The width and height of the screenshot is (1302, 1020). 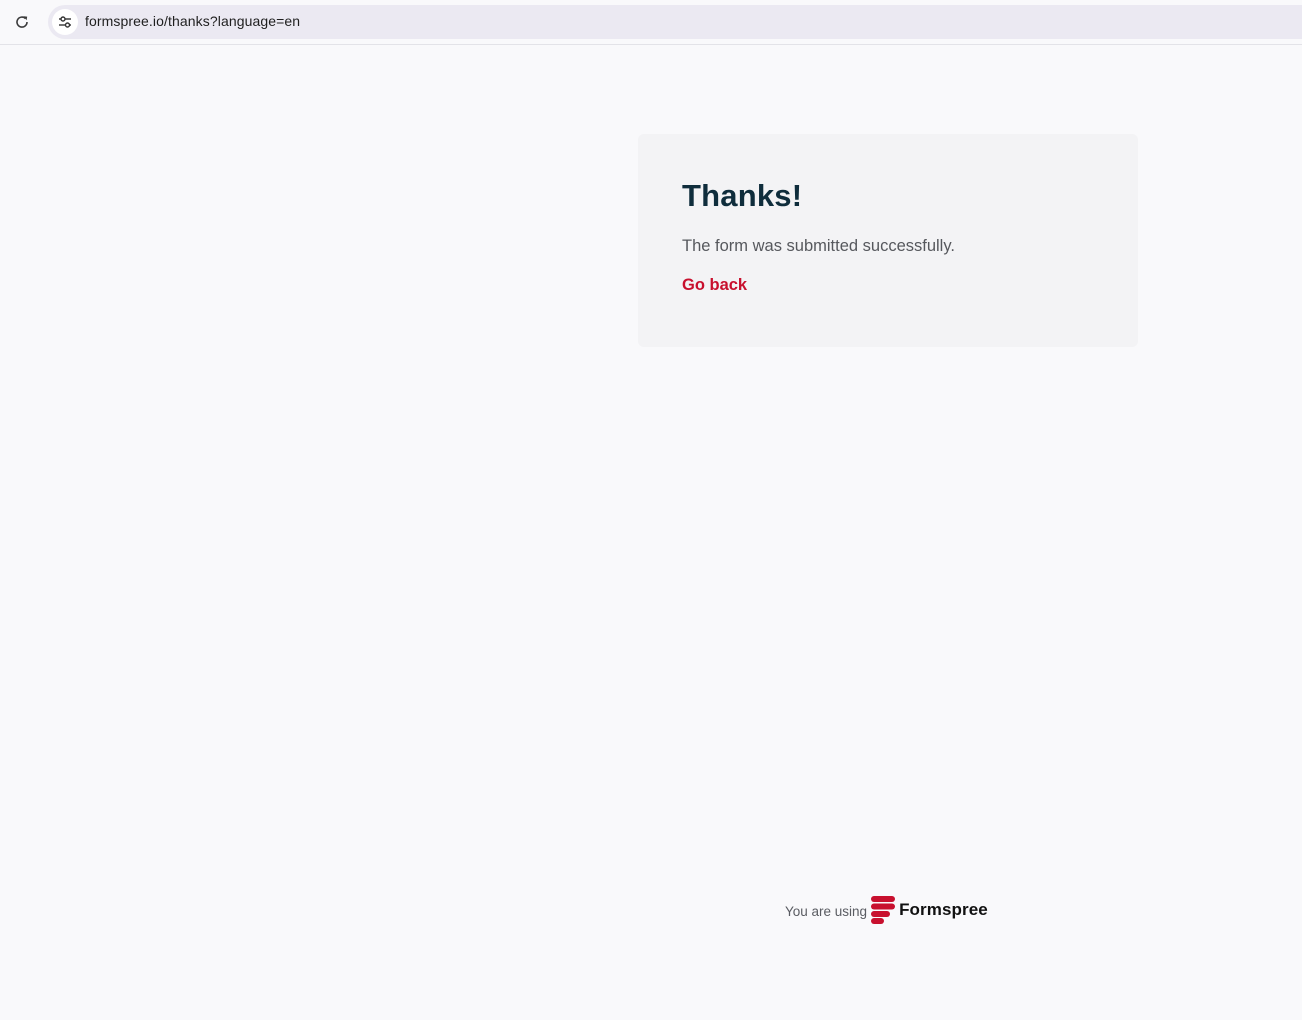 I want to click on footer: You are using Formspree, so click(x=886, y=910).